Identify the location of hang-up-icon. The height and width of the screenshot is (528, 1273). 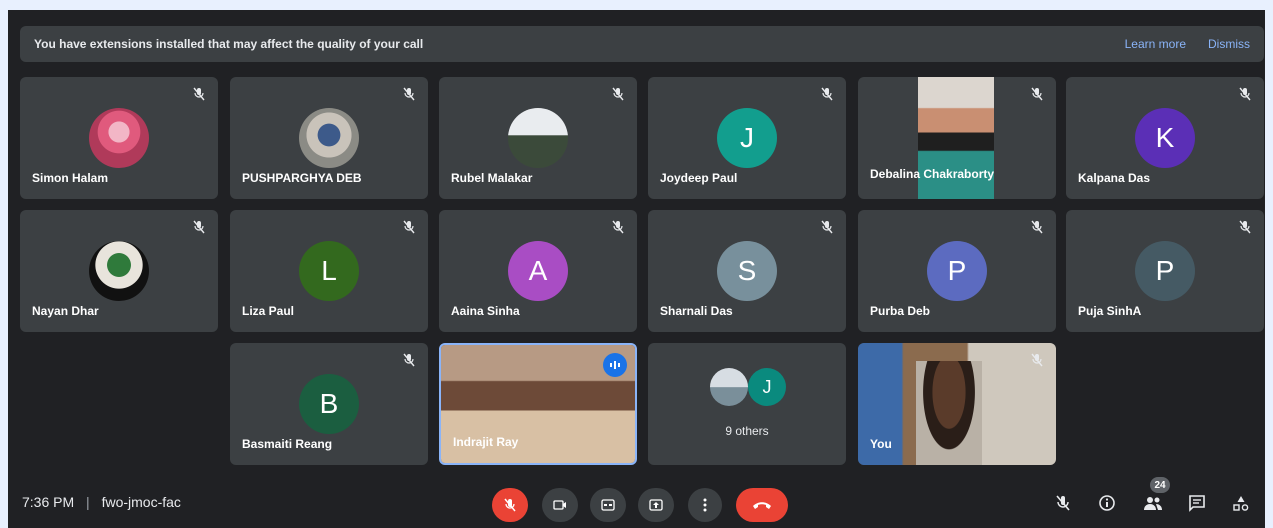
(762, 505).